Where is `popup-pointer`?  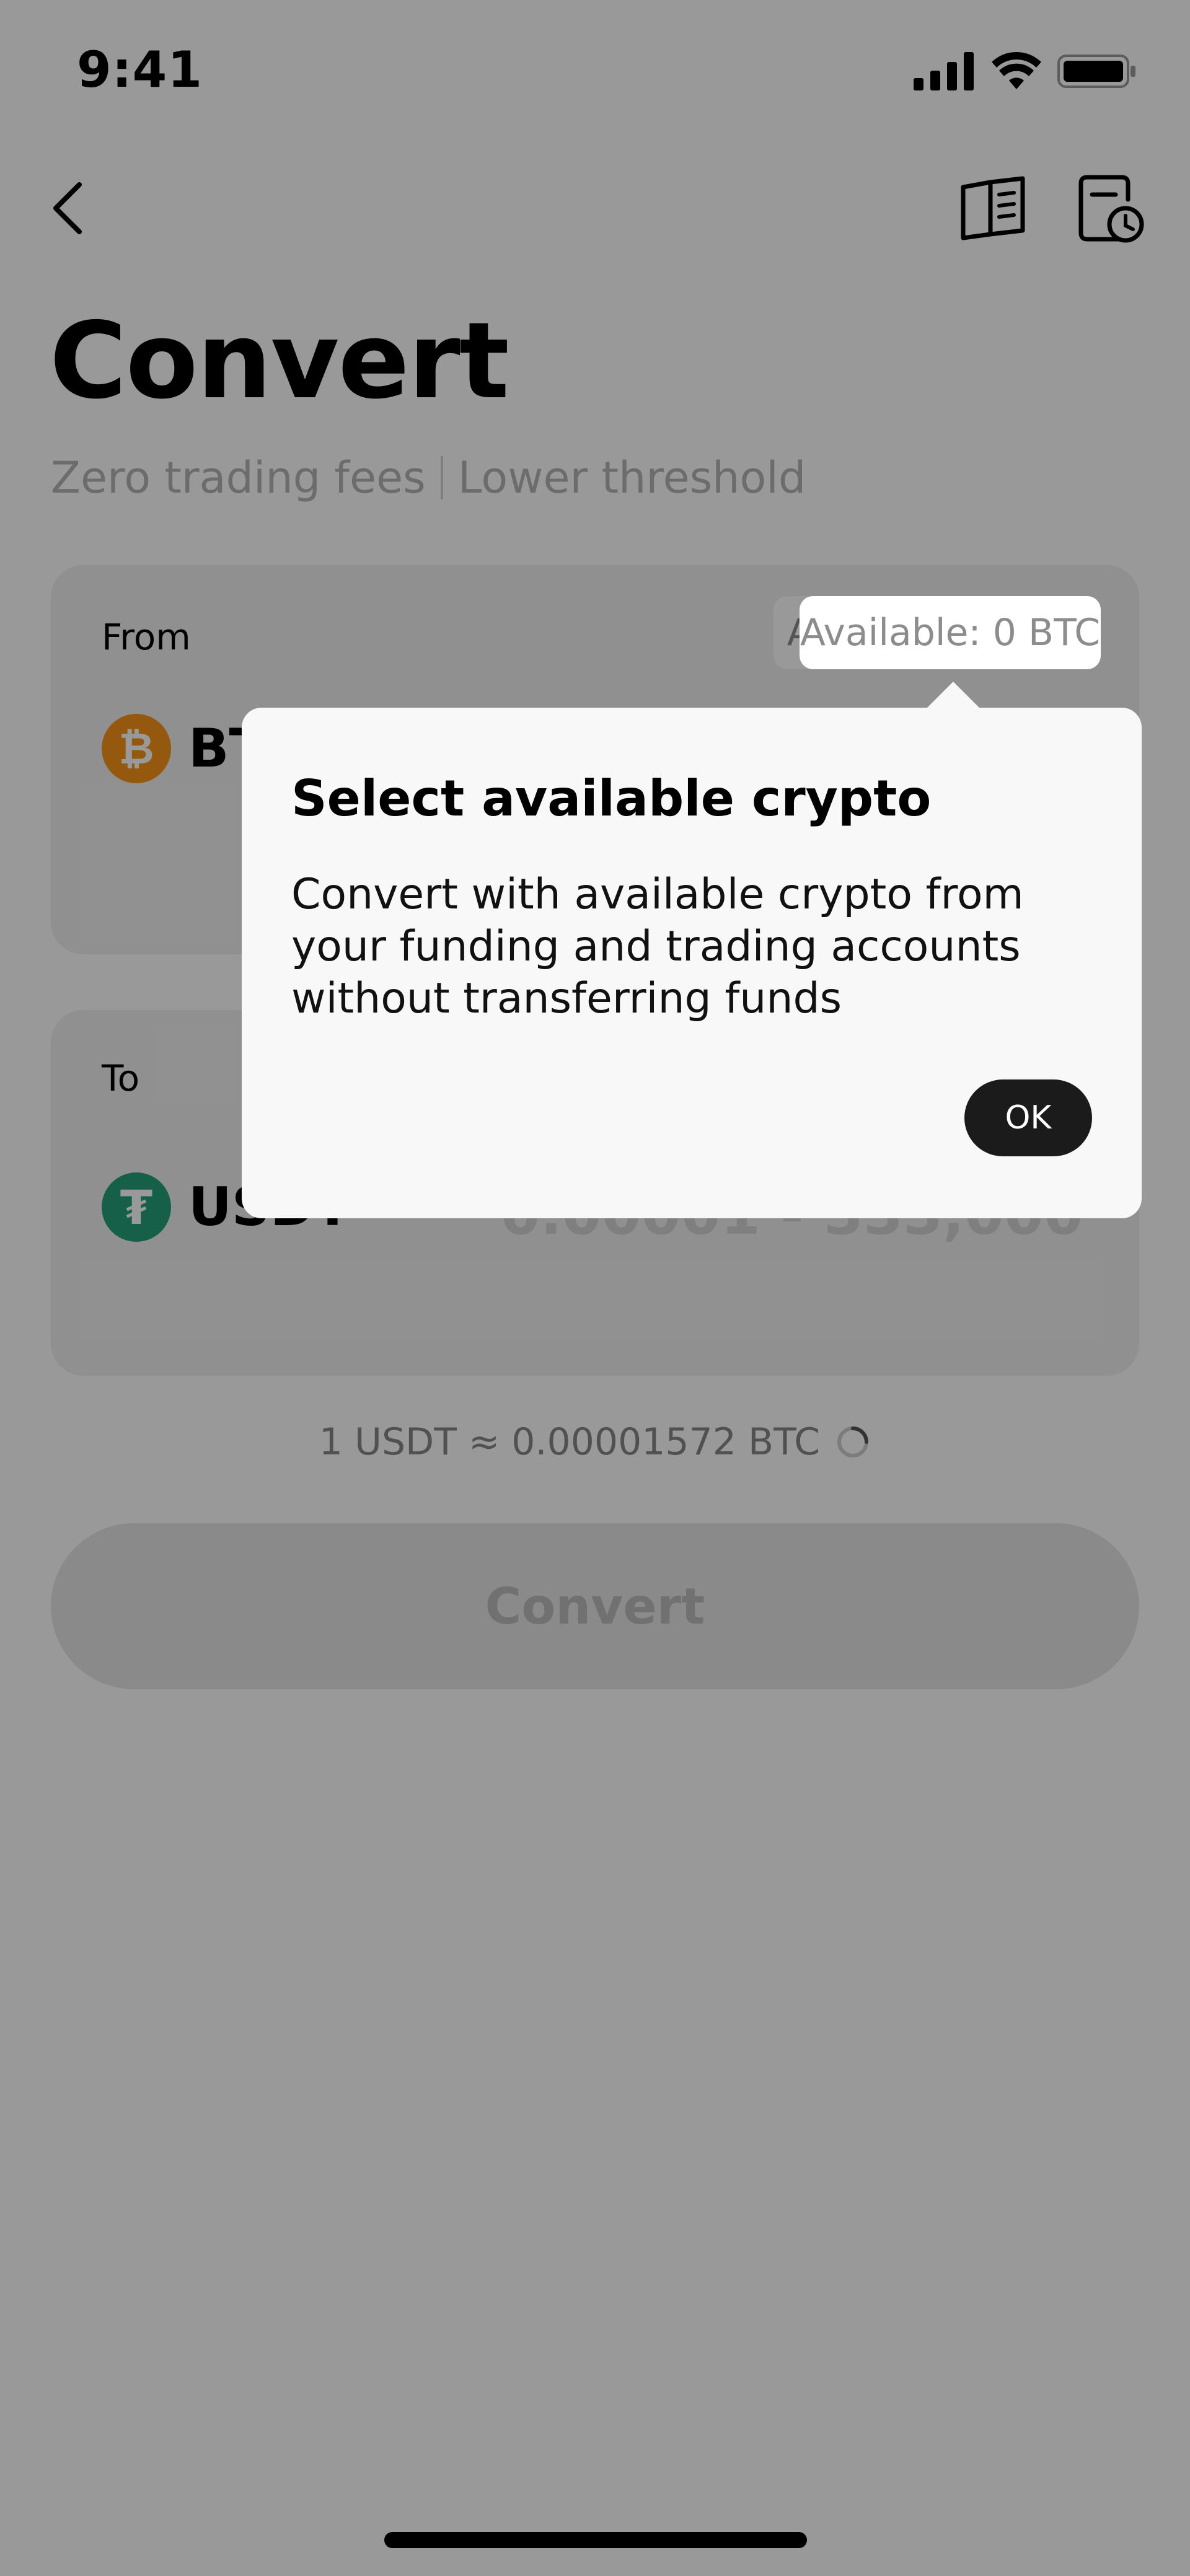 popup-pointer is located at coordinates (953, 695).